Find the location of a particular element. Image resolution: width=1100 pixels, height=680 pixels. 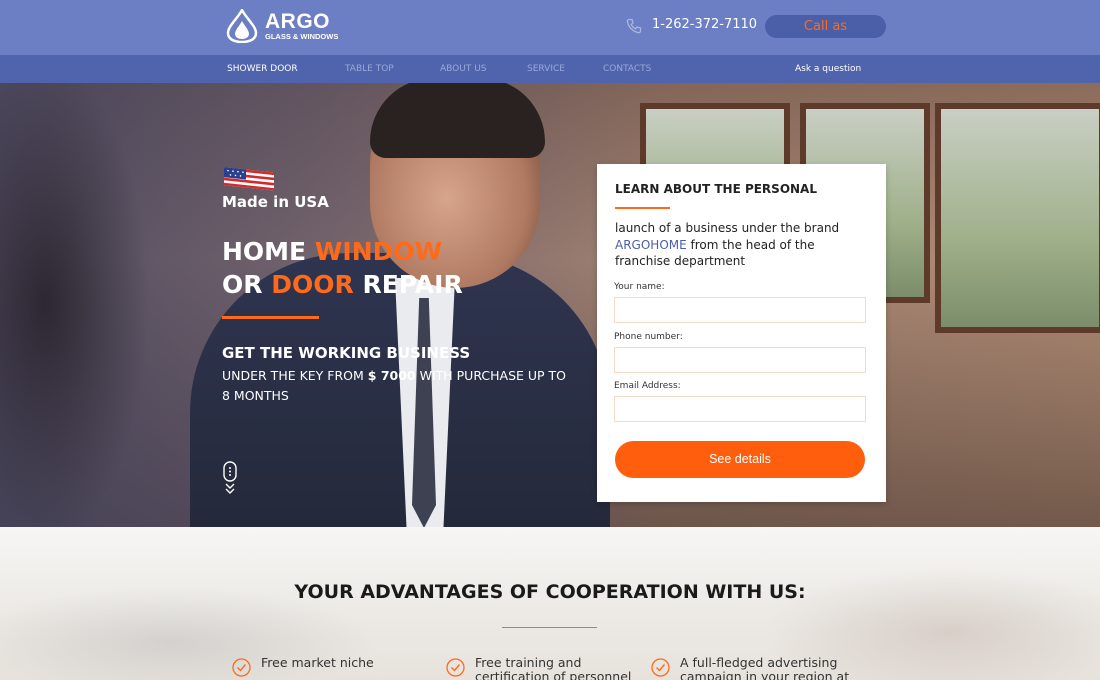

usa-flag-icon is located at coordinates (249, 179).